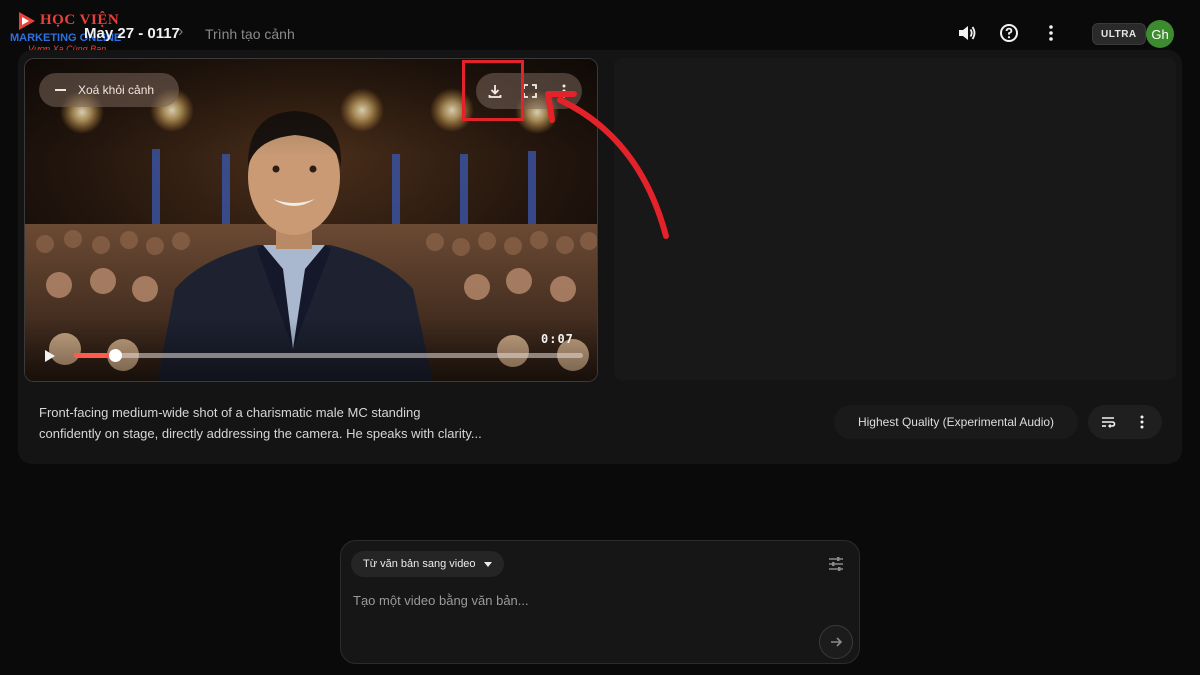 The image size is (1200, 675). I want to click on volume-icon, so click(967, 33).